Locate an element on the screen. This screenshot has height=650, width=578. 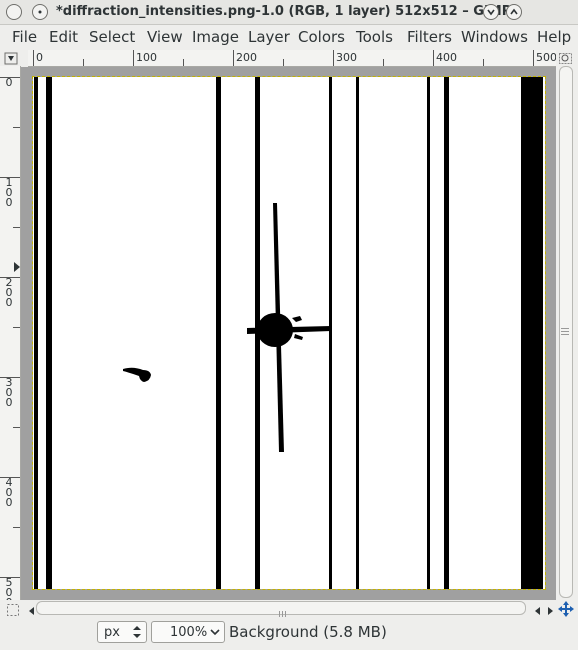
scroll-right-icon is located at coordinates (550, 608).